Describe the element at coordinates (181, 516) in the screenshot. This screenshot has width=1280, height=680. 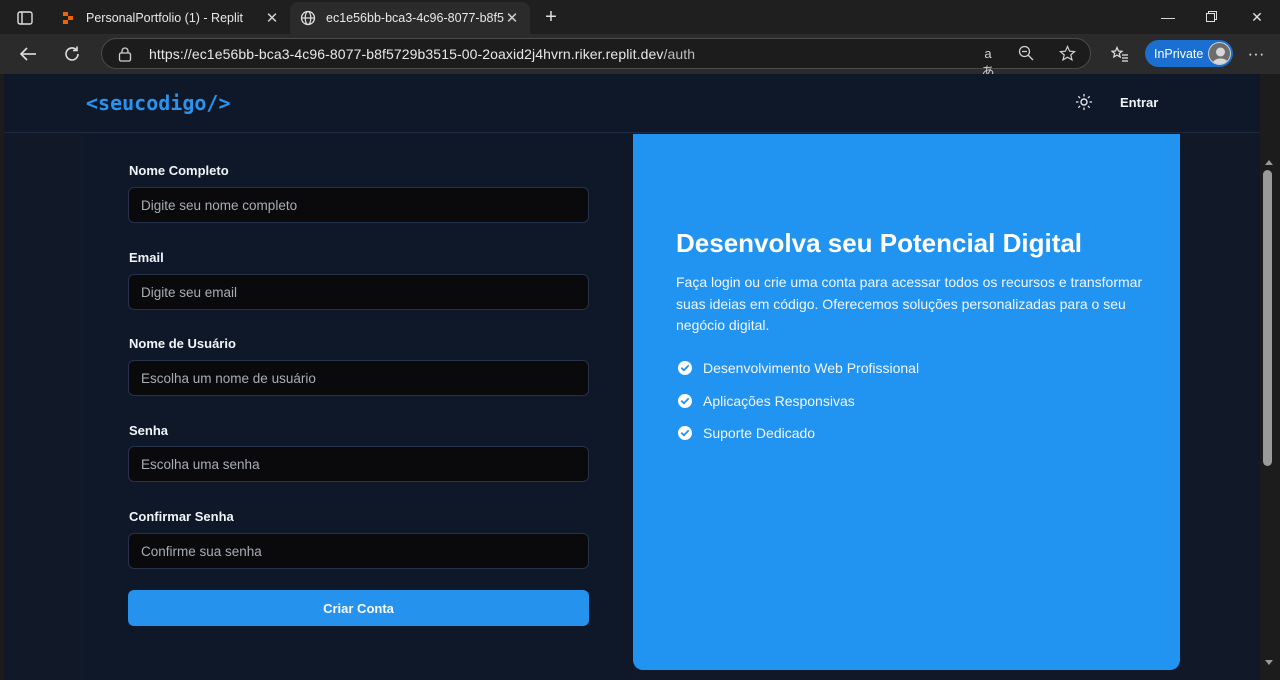
I see `confirm-password-label: Confirmar Senha` at that location.